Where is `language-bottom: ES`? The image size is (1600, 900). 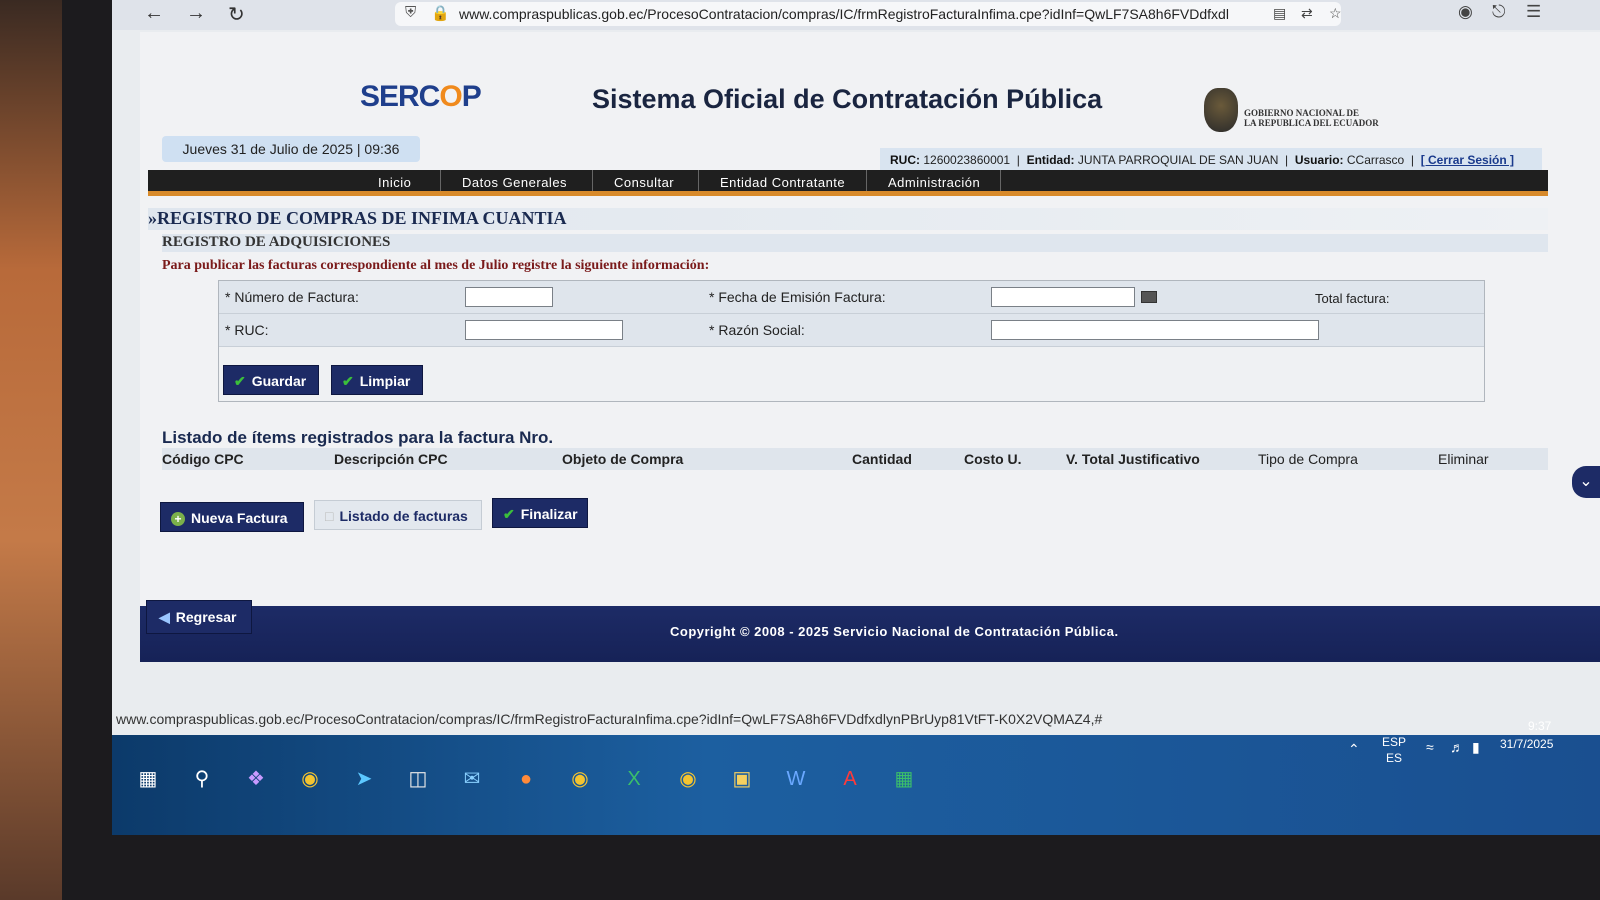
language-bottom: ES is located at coordinates (1394, 758).